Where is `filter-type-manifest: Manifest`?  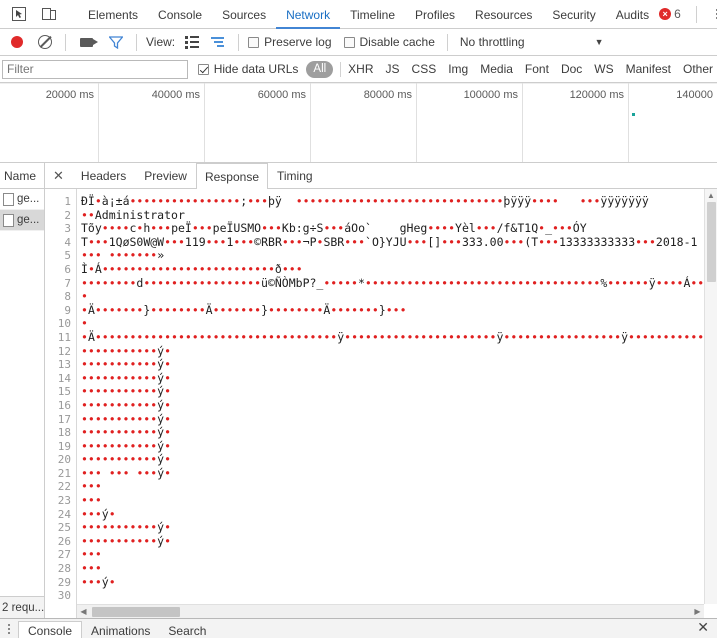 filter-type-manifest: Manifest is located at coordinates (648, 69).